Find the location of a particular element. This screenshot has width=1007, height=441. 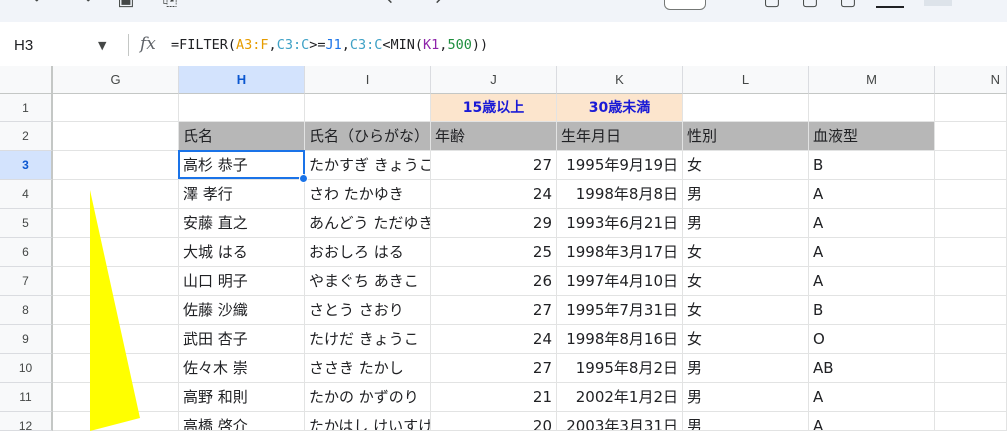

criteria-min-age-cell: 15歳以上 is located at coordinates (494, 108).